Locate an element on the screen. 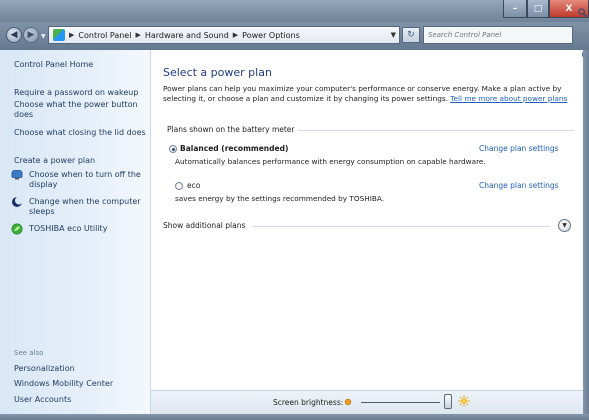 This screenshot has height=420, width=589. sidebar-link-turn-off-display: Choose when to turn off the display is located at coordinates (96, 180).